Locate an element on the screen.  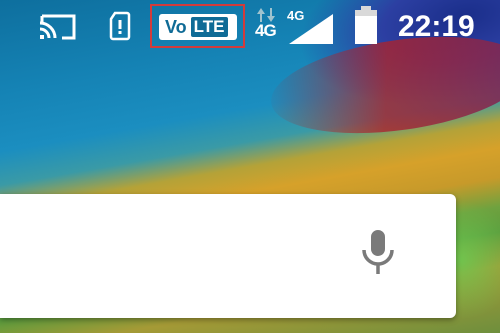
cast-icon is located at coordinates (57, 27).